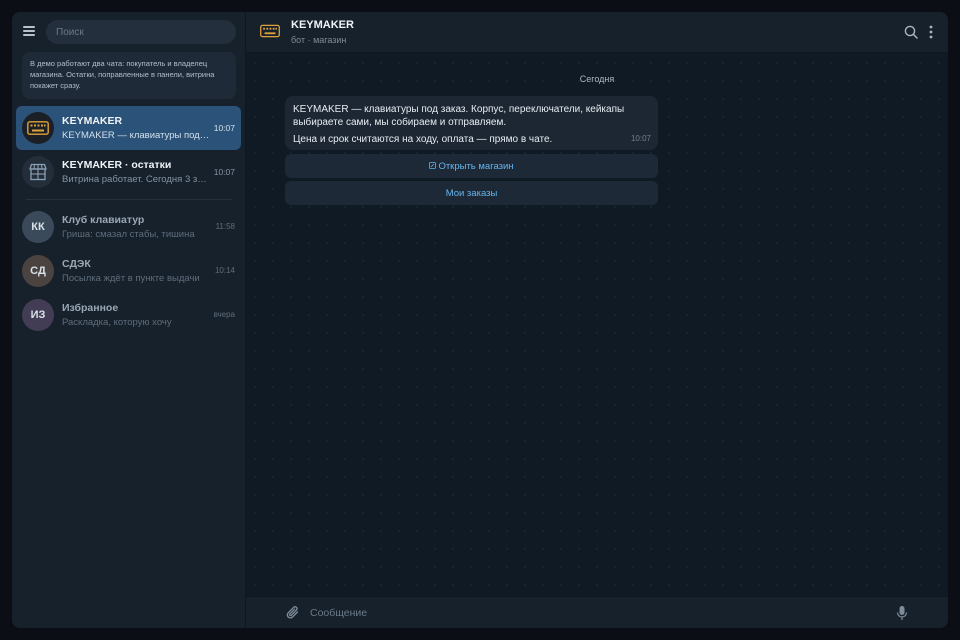  I want to click on my-orders-button: Мои заказы, so click(471, 193).